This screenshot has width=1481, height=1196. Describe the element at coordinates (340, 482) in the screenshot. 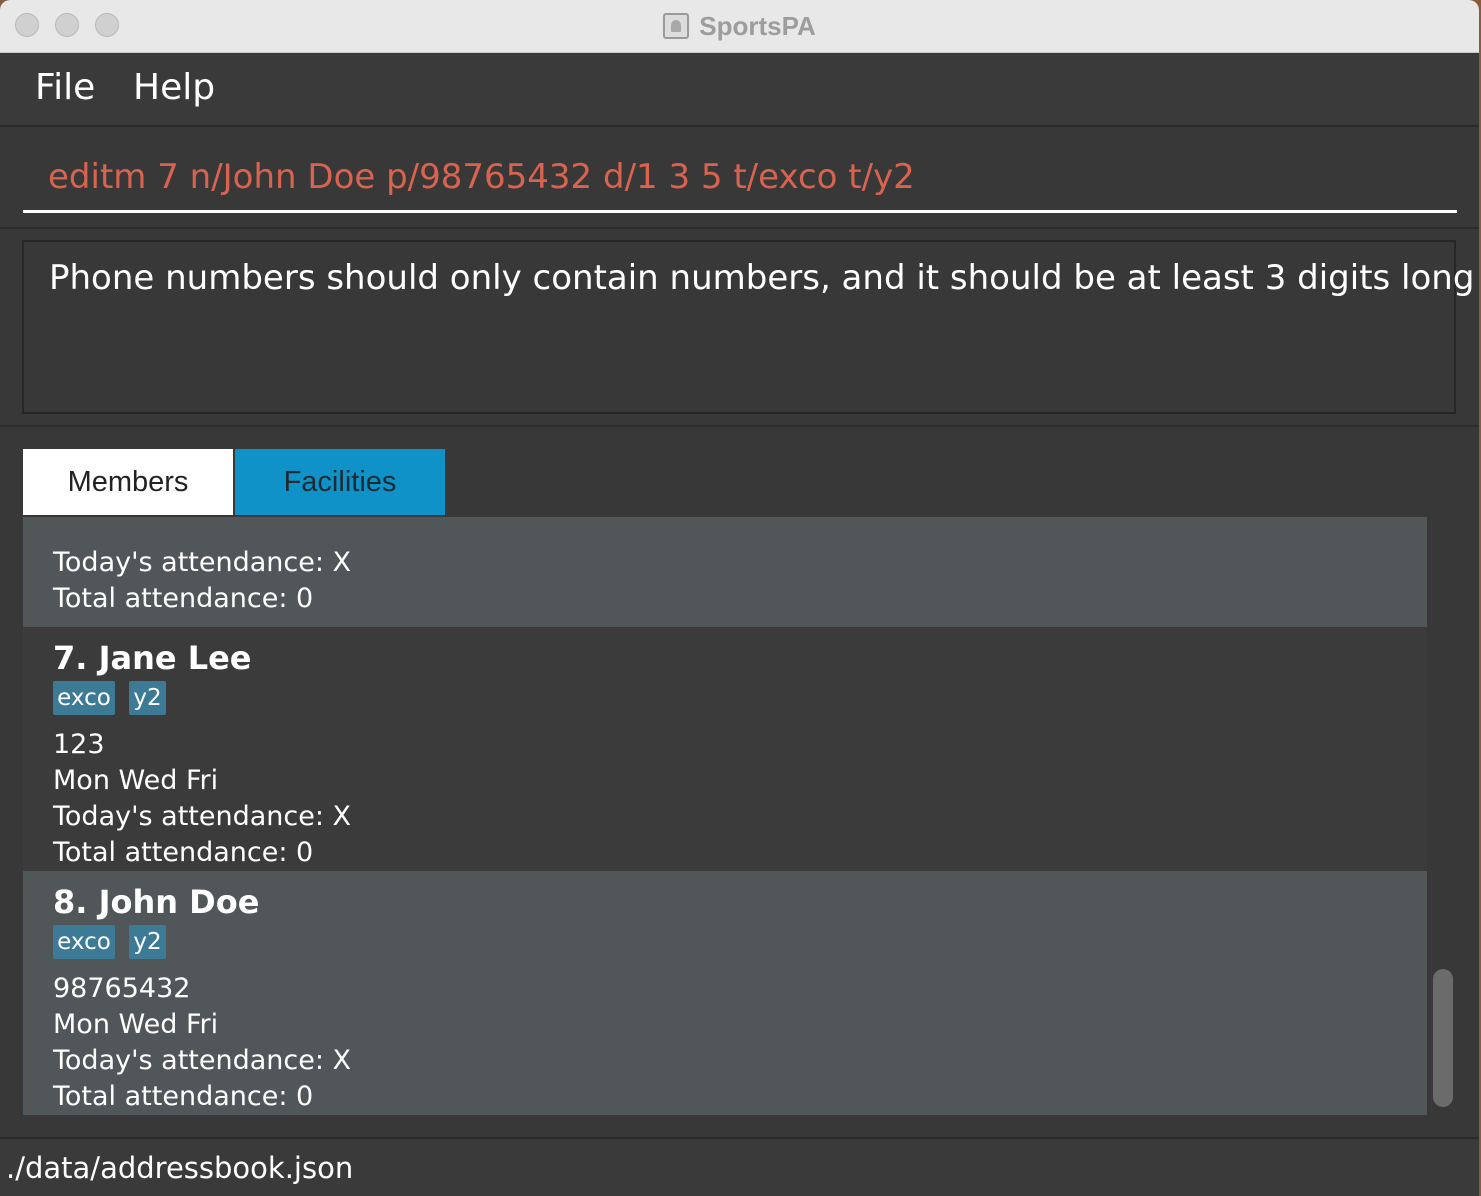

I see `tab-facilities: Facilities` at that location.